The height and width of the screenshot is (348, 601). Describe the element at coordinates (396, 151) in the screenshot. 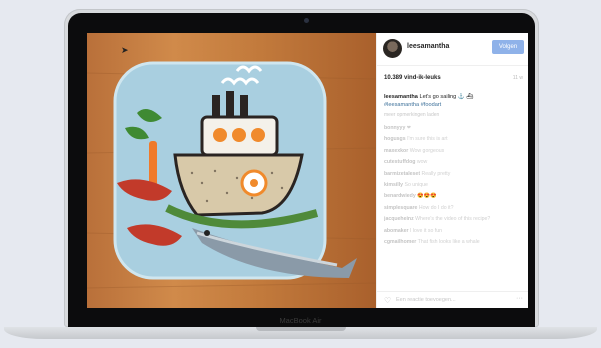

I see `comment-user: maxexkor` at that location.